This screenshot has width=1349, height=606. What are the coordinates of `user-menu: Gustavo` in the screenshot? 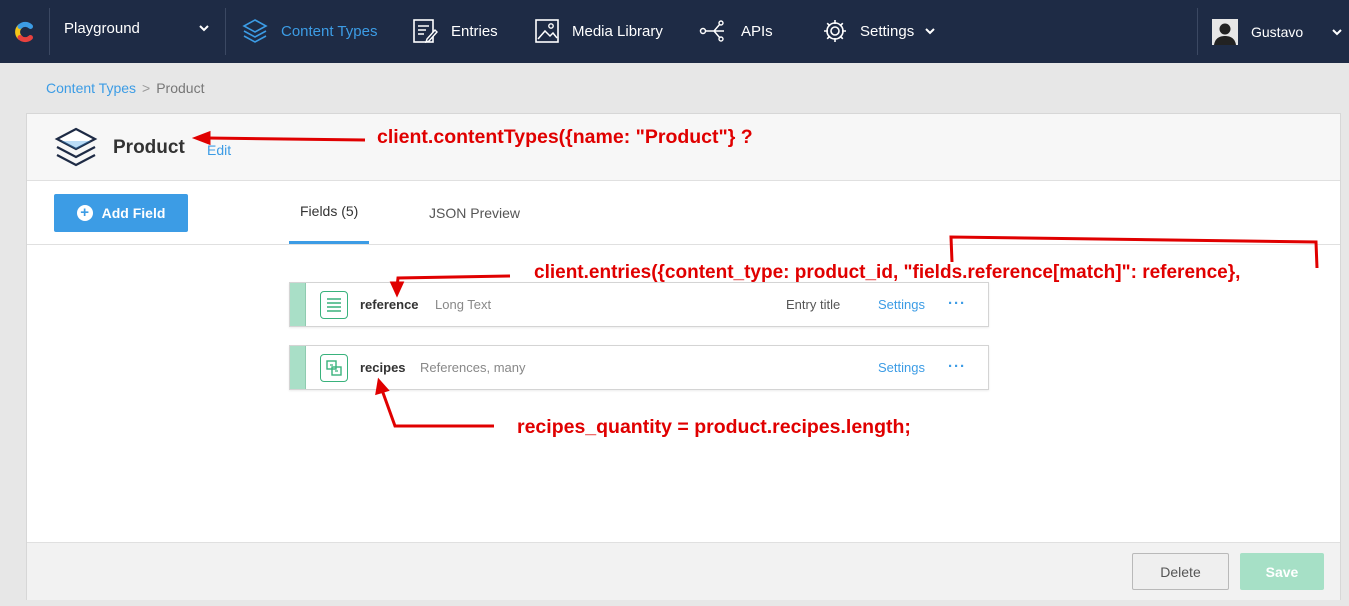 It's located at (1257, 32).